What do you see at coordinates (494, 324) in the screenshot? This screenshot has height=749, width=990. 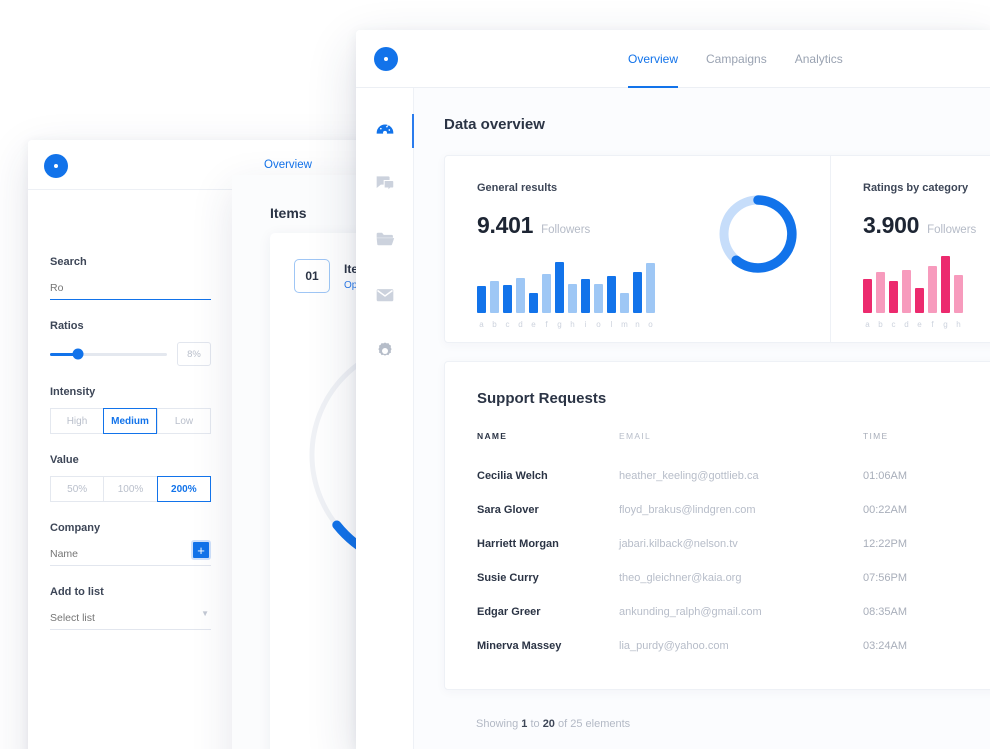 I see `bar-label: b` at bounding box center [494, 324].